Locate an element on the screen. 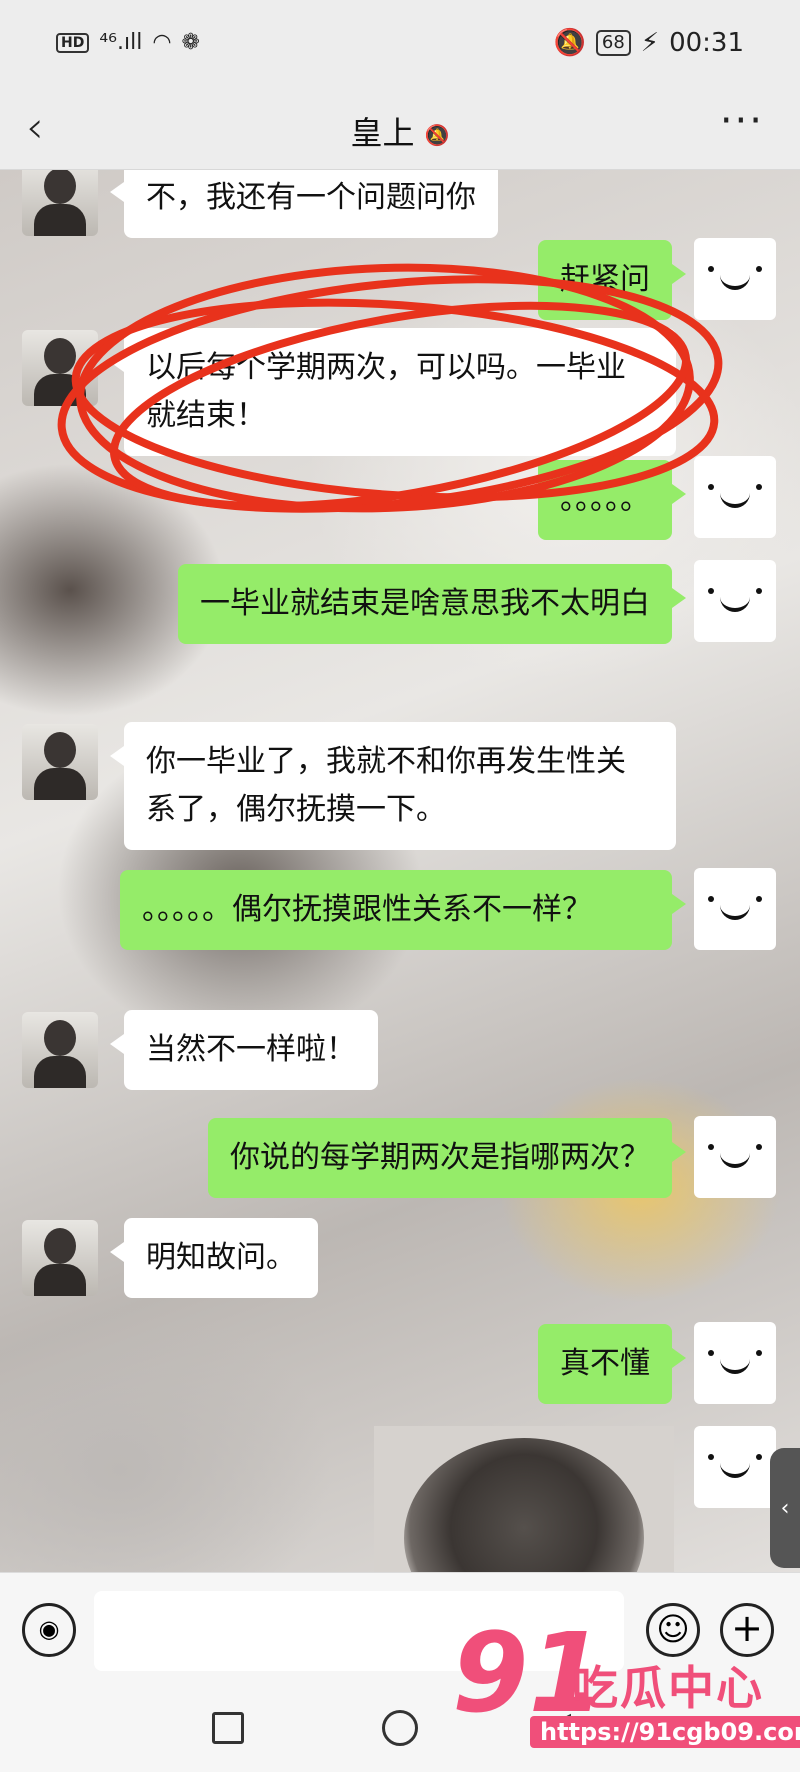  side-tab-handle: ‹ is located at coordinates (785, 1508).